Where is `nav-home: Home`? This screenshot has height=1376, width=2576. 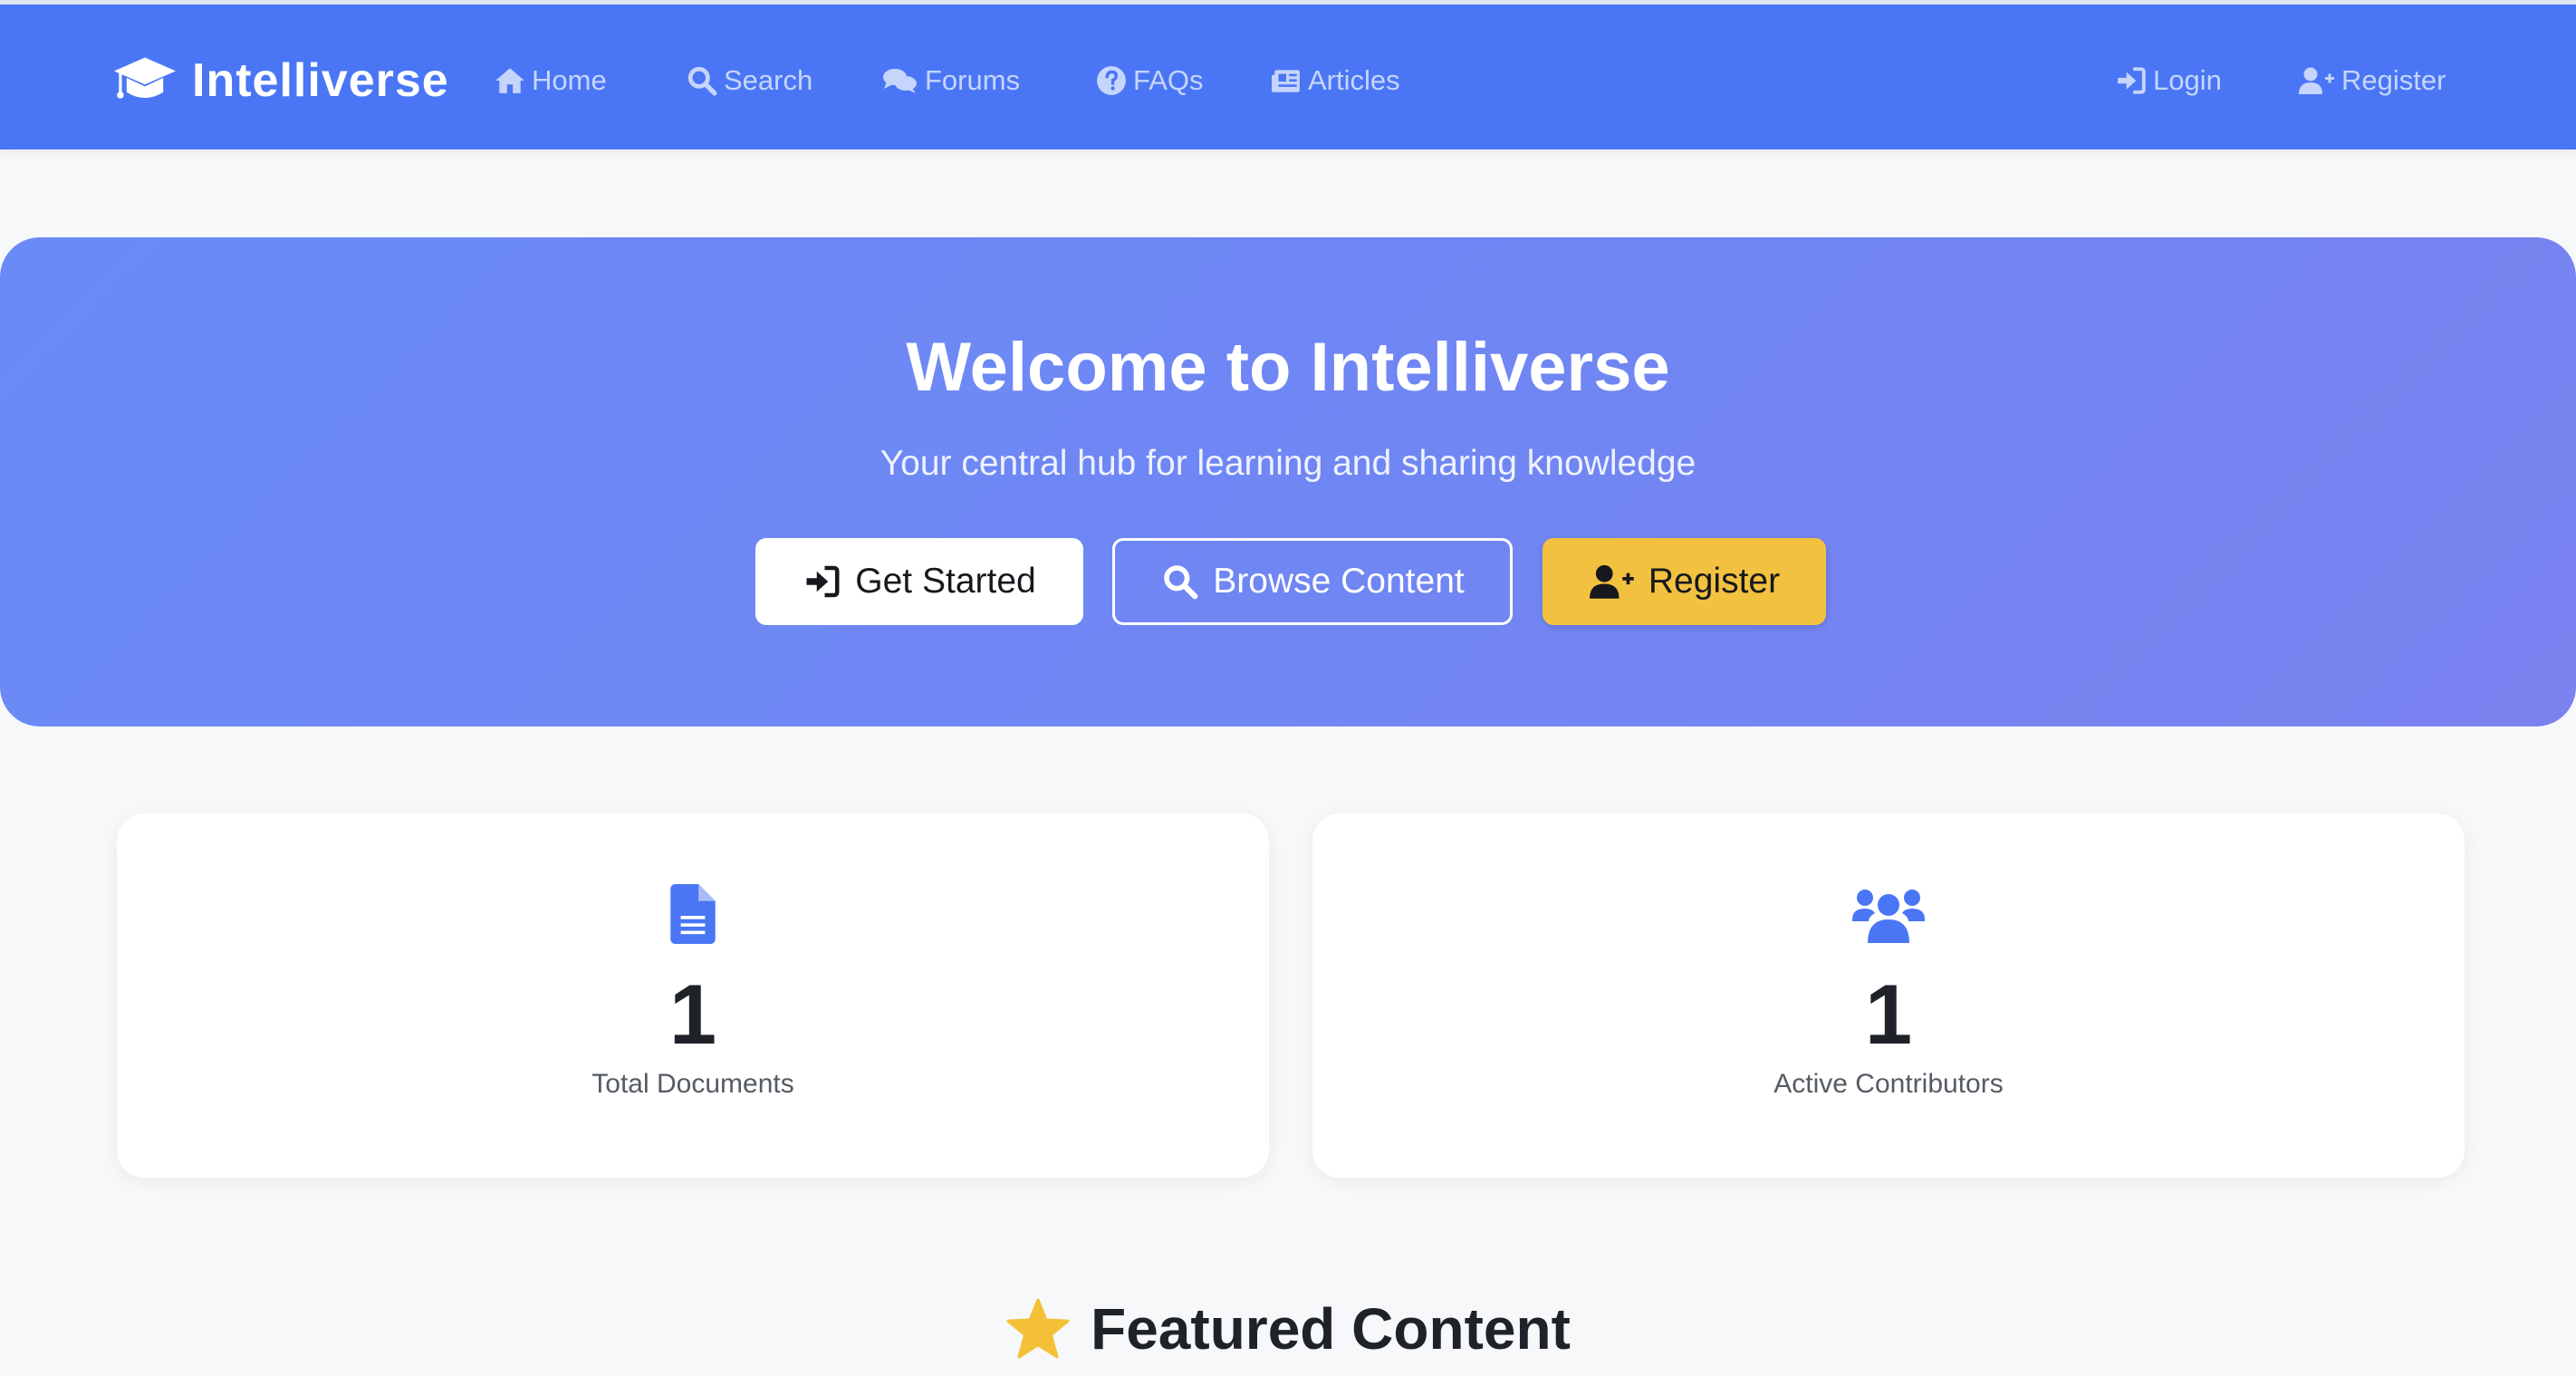 nav-home: Home is located at coordinates (551, 81).